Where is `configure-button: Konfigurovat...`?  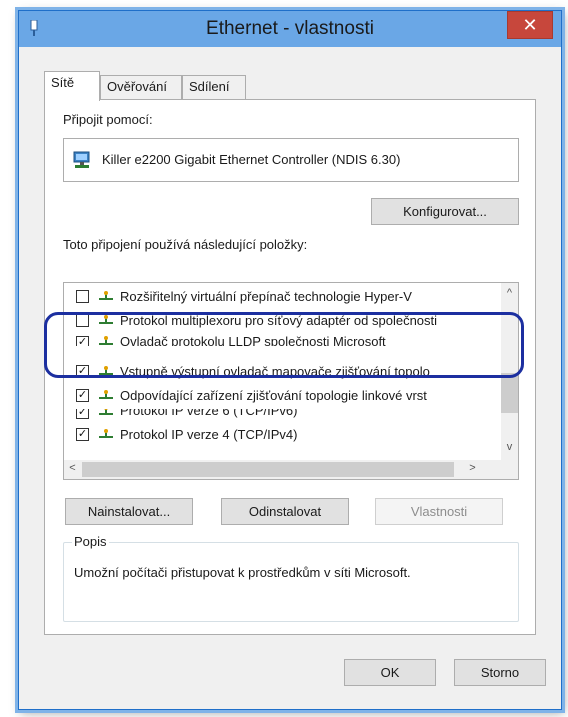
configure-button: Konfigurovat... is located at coordinates (445, 211).